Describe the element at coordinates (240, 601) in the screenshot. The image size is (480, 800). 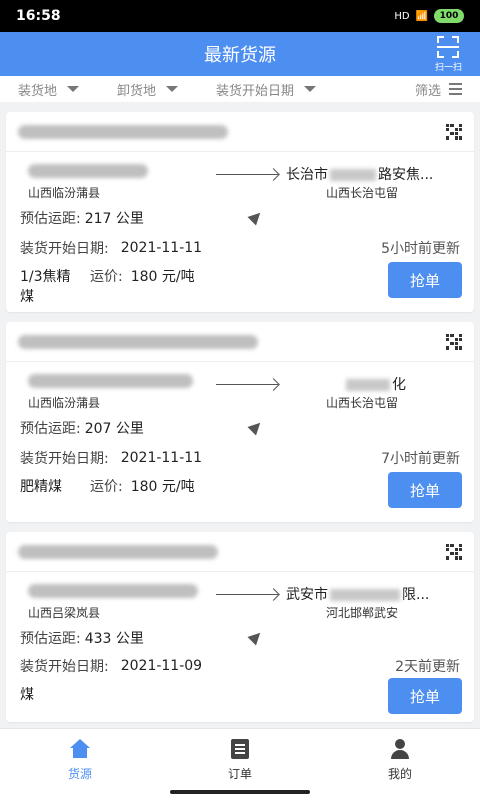
I see `route: 山西吕梁岚县 武安市 限... 河北邯郸武安` at that location.